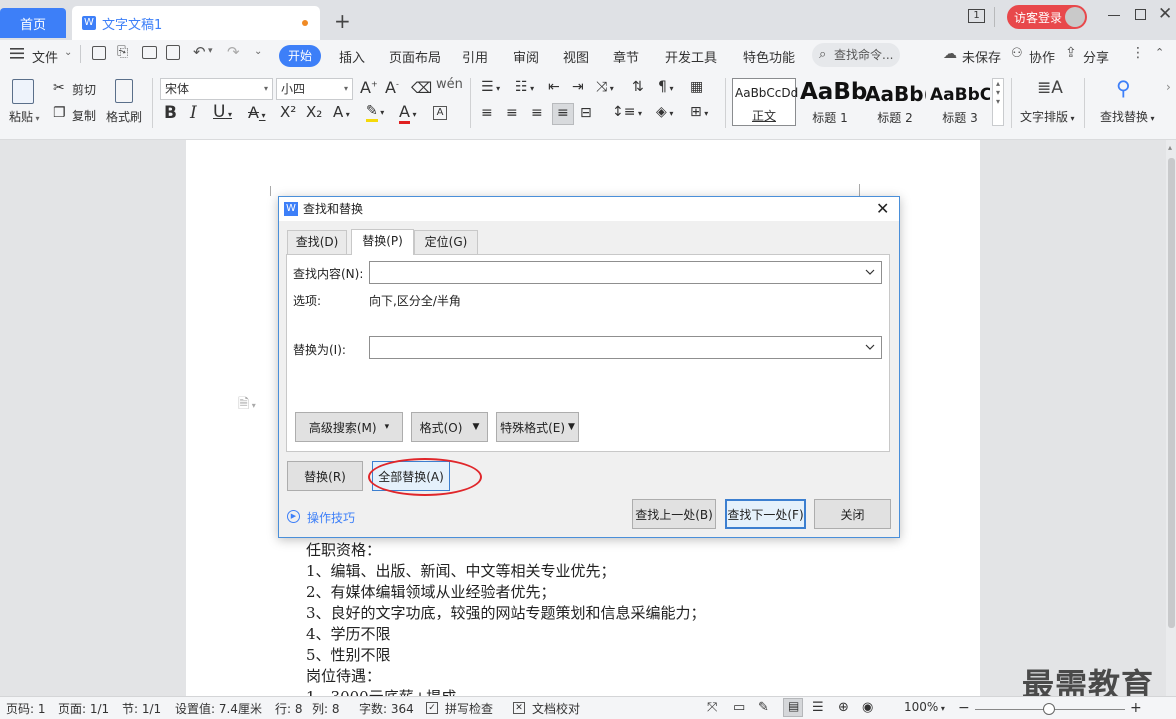 This screenshot has height=719, width=1176. I want to click on increase-font-icon: A+, so click(369, 87).